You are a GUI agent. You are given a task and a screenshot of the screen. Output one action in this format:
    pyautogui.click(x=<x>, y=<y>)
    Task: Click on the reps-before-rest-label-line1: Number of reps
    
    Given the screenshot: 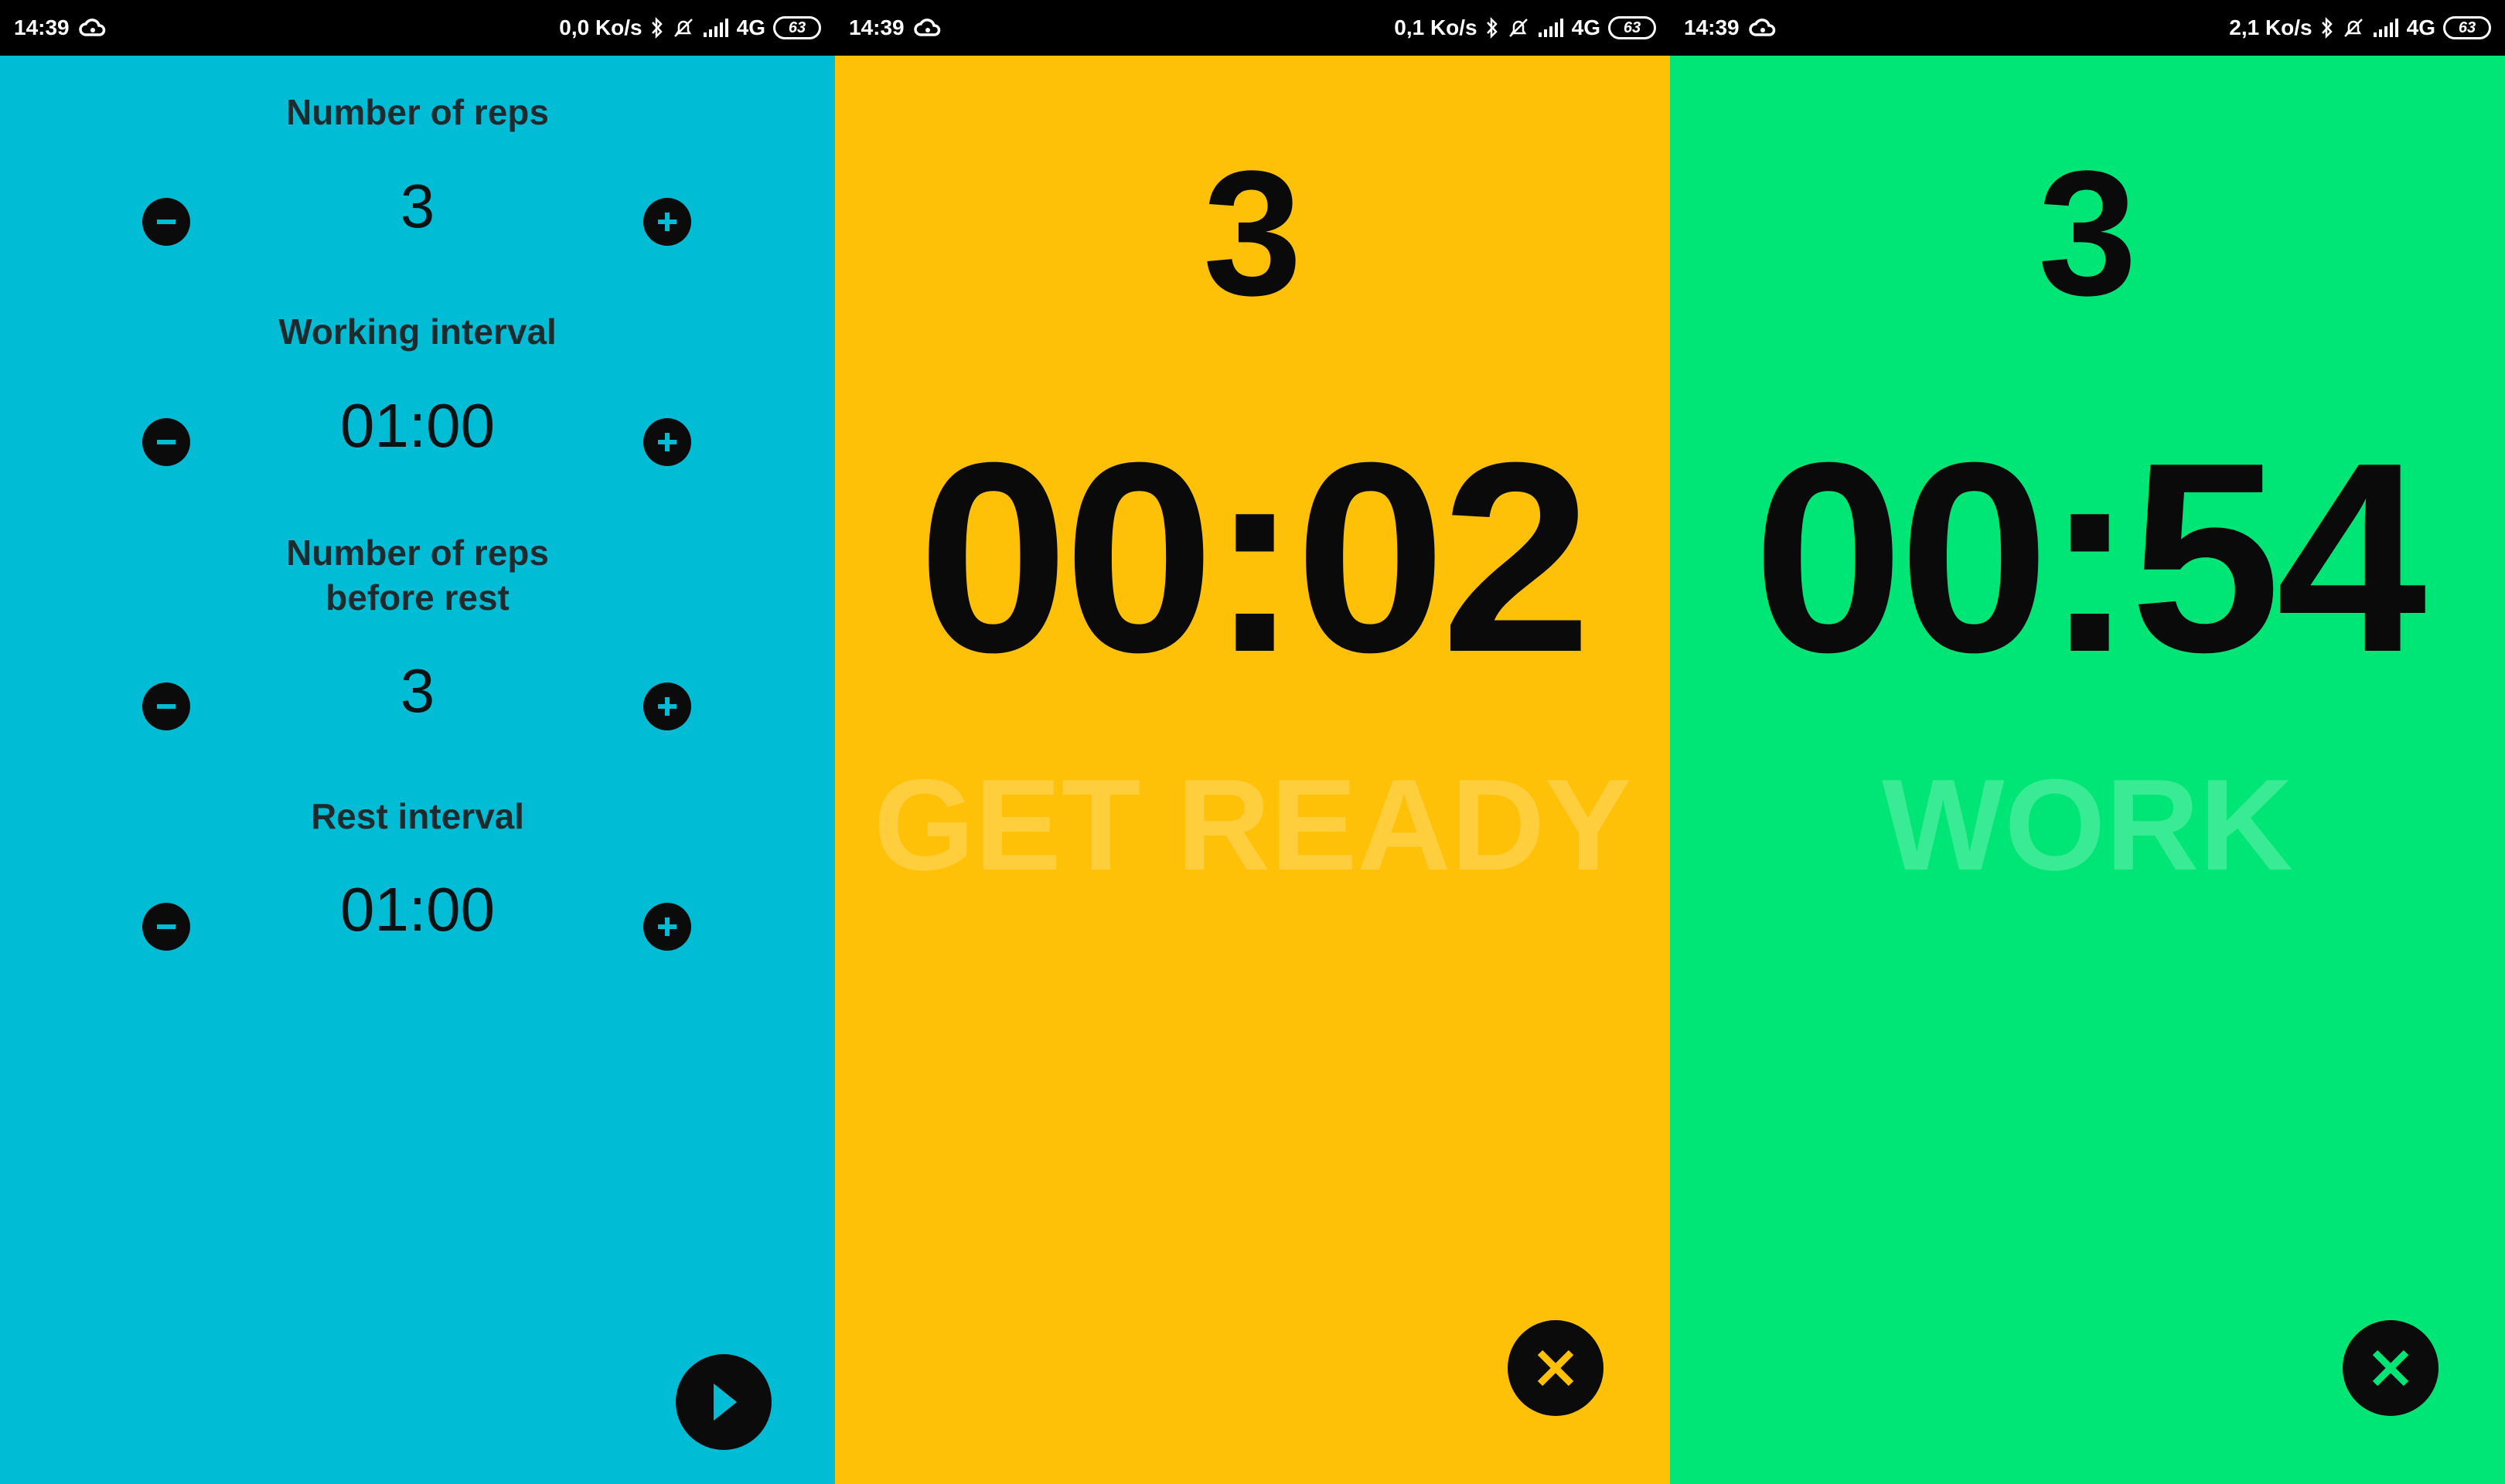 What is the action you would take?
    pyautogui.click(x=417, y=553)
    